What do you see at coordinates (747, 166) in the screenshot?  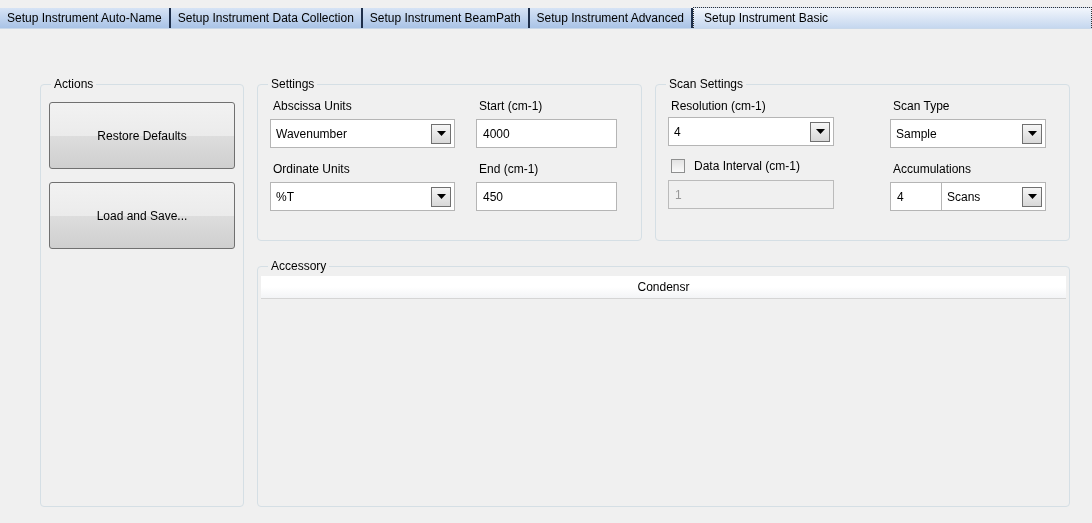 I see `checkbox-label: Data Interval (cm-1)` at bounding box center [747, 166].